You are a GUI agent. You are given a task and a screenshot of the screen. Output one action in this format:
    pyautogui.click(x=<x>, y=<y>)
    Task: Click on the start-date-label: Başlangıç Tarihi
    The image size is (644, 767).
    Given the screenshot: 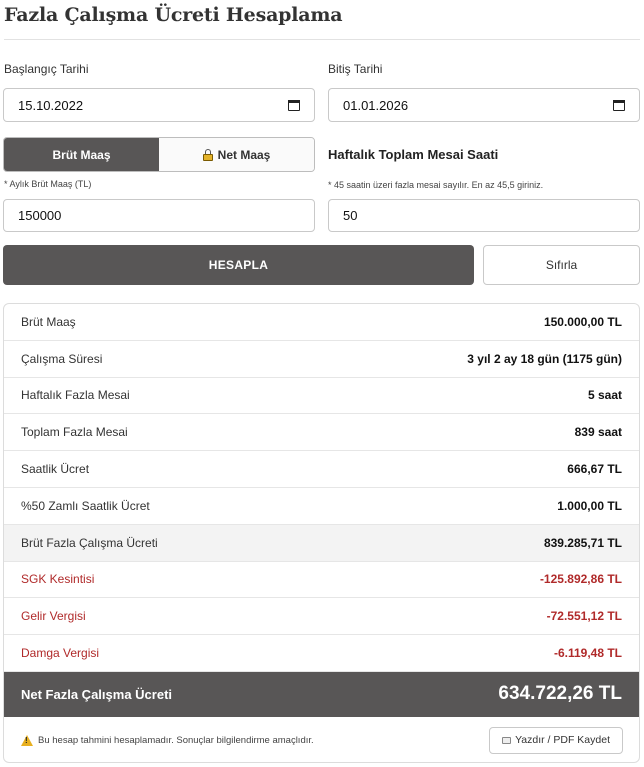 What is the action you would take?
    pyautogui.click(x=46, y=69)
    